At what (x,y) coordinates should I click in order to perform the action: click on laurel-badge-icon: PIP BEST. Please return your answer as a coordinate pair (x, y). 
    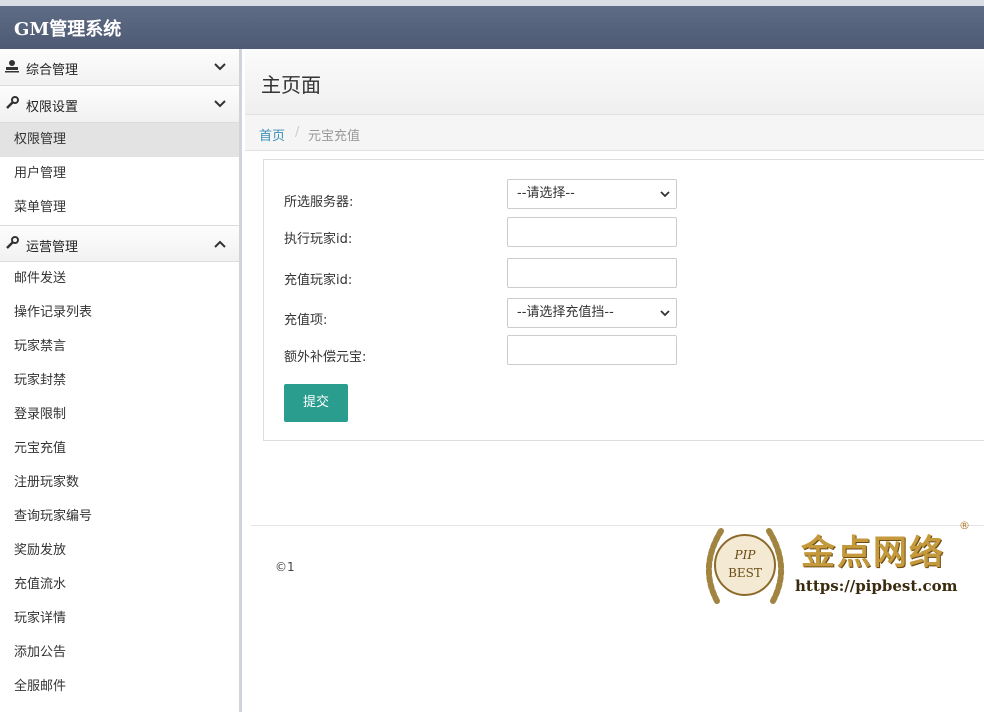
    Looking at the image, I should click on (745, 566).